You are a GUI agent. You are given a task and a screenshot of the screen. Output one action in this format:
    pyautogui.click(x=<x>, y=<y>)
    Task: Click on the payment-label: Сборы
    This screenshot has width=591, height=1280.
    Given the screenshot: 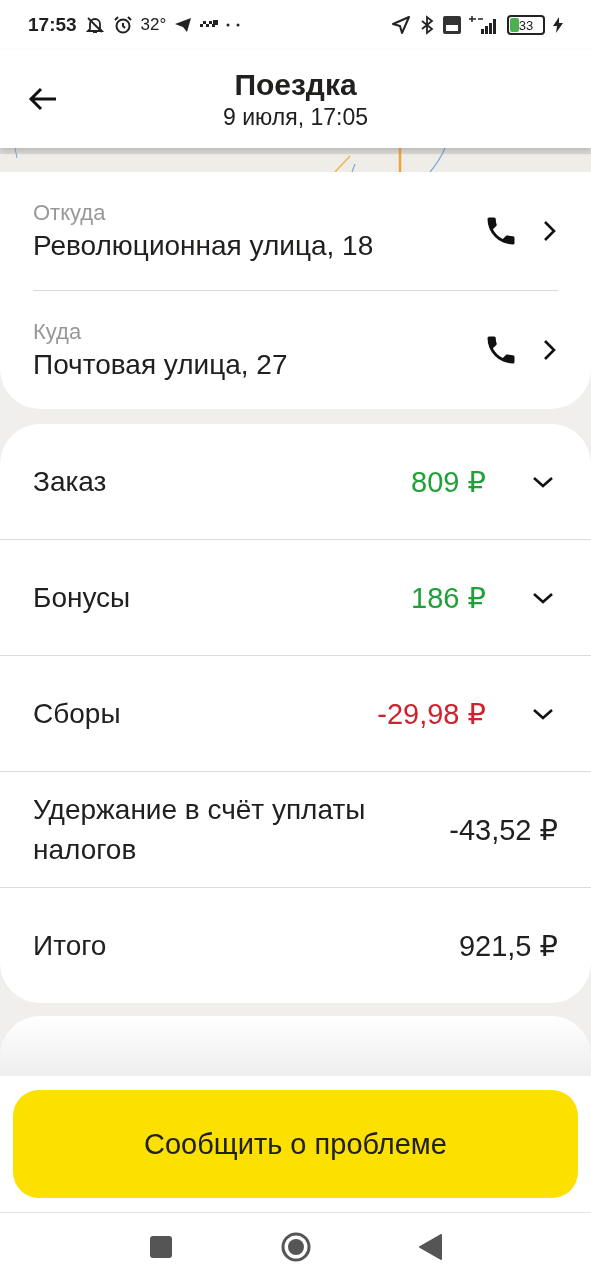 What is the action you would take?
    pyautogui.click(x=77, y=713)
    